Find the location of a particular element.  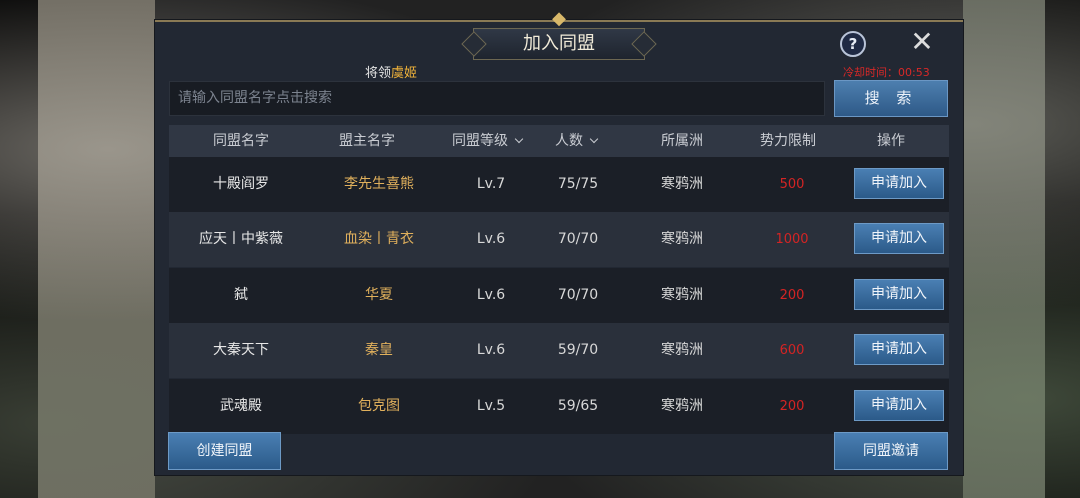

column-header-label: 同盟等级 is located at coordinates (480, 141).